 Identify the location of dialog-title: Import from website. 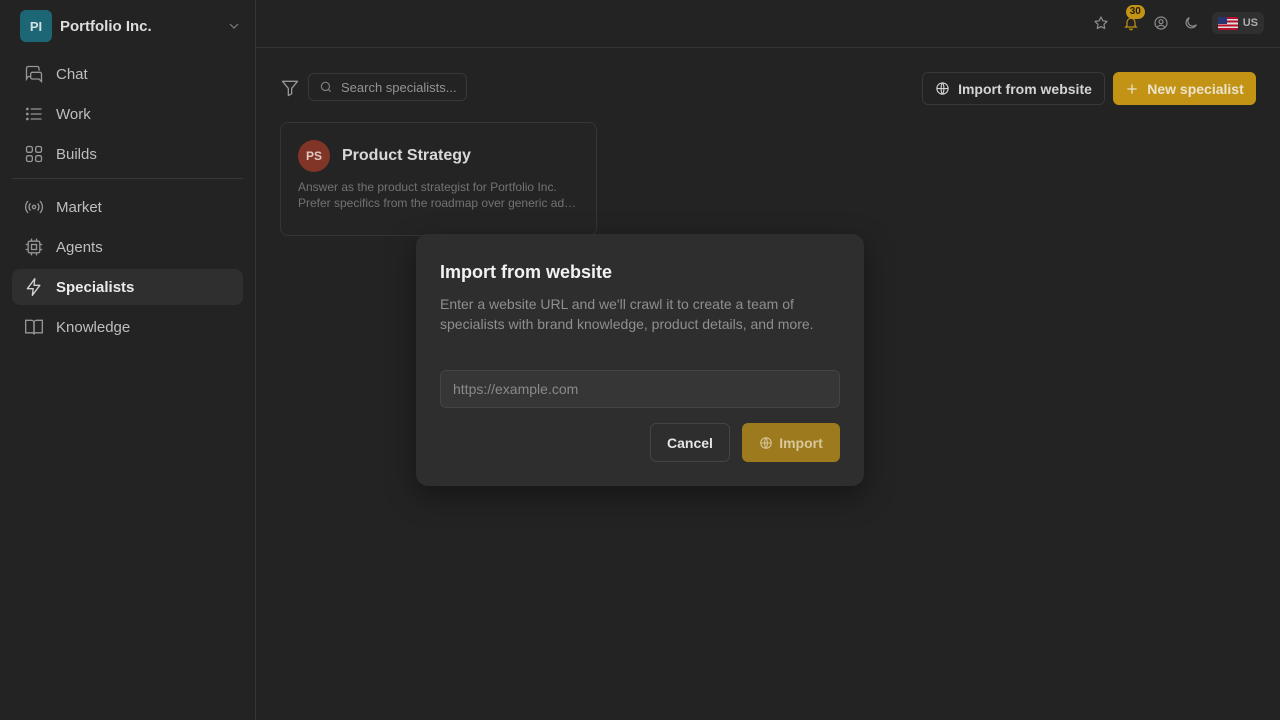
(526, 272).